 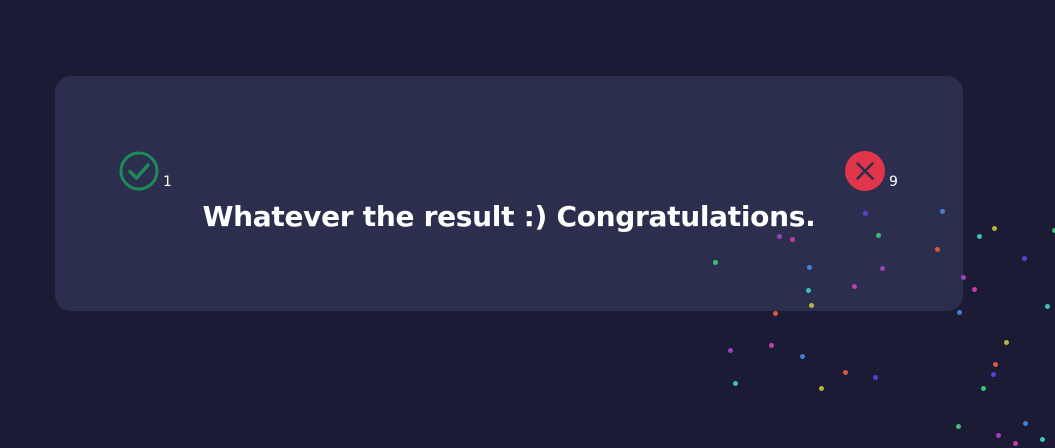 What do you see at coordinates (893, 182) in the screenshot?
I see `wrong-count: 9` at bounding box center [893, 182].